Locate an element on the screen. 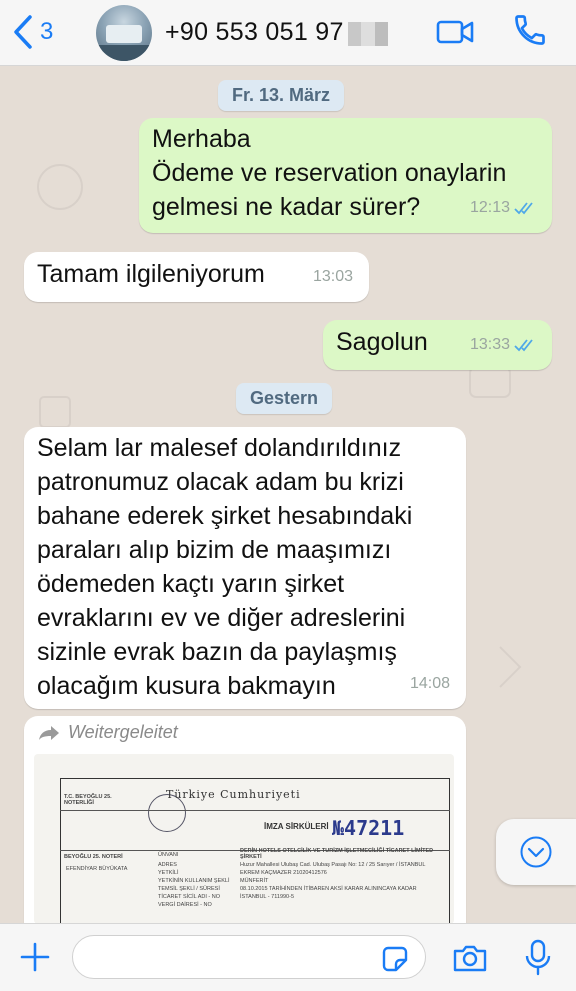 This screenshot has height=991, width=576. message-time: 13:03 is located at coordinates (332, 276).